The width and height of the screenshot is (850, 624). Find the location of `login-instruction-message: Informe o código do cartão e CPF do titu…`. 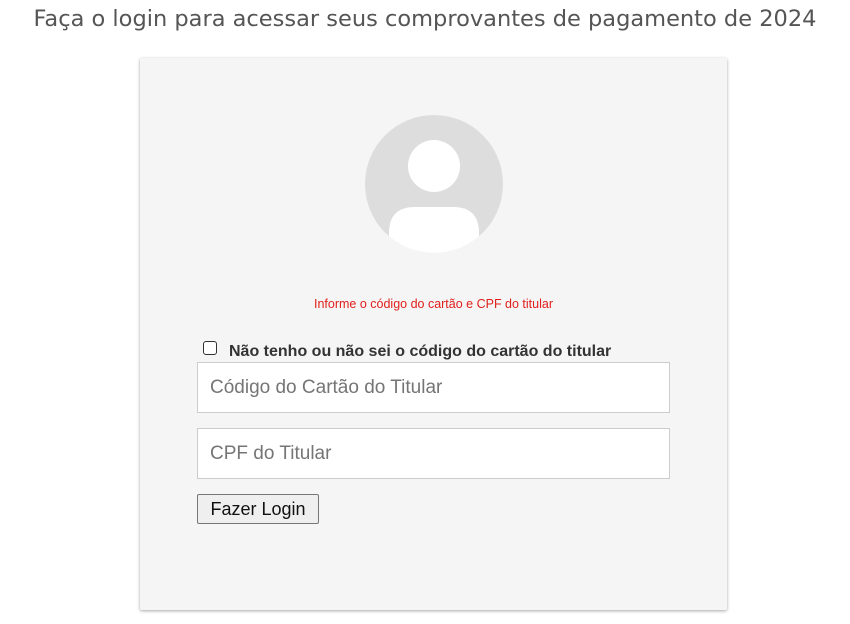

login-instruction-message: Informe o código do cartão e CPF do titu… is located at coordinates (433, 304).